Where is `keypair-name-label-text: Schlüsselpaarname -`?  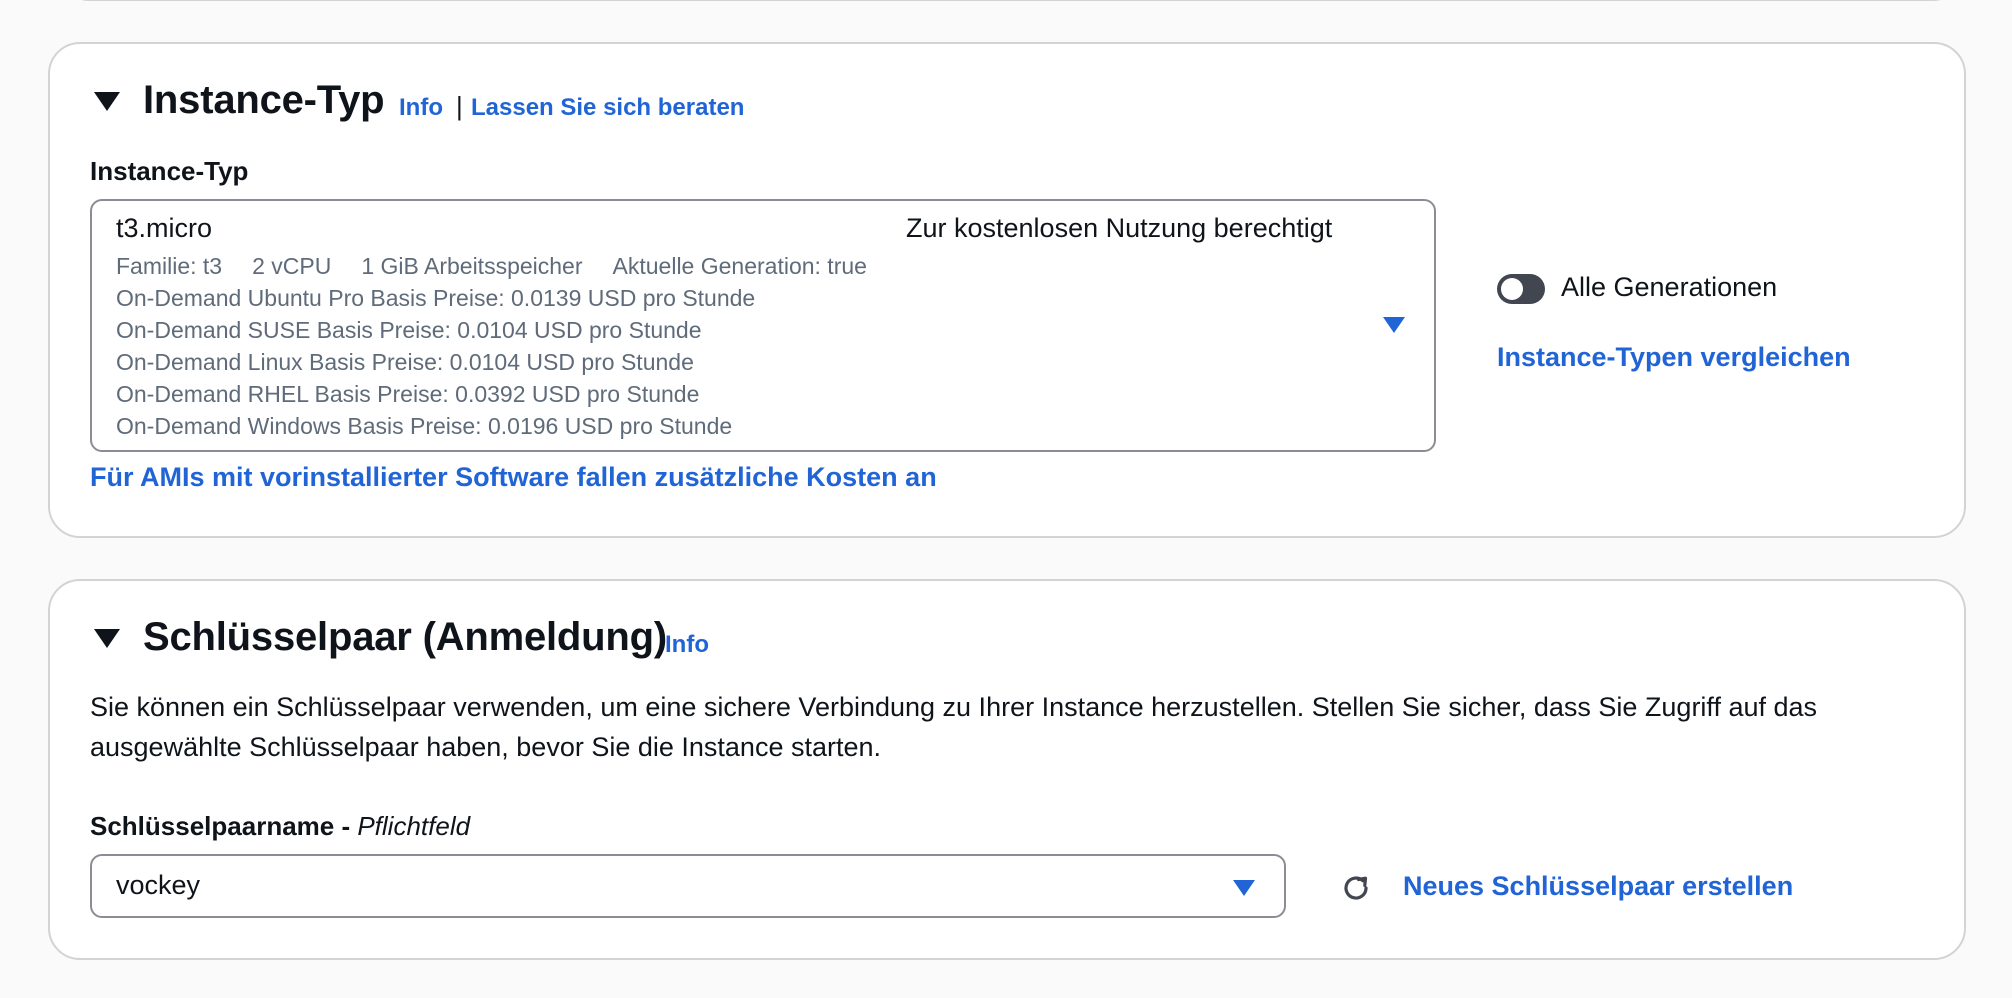
keypair-name-label-text: Schlüsselpaarname - is located at coordinates (224, 826).